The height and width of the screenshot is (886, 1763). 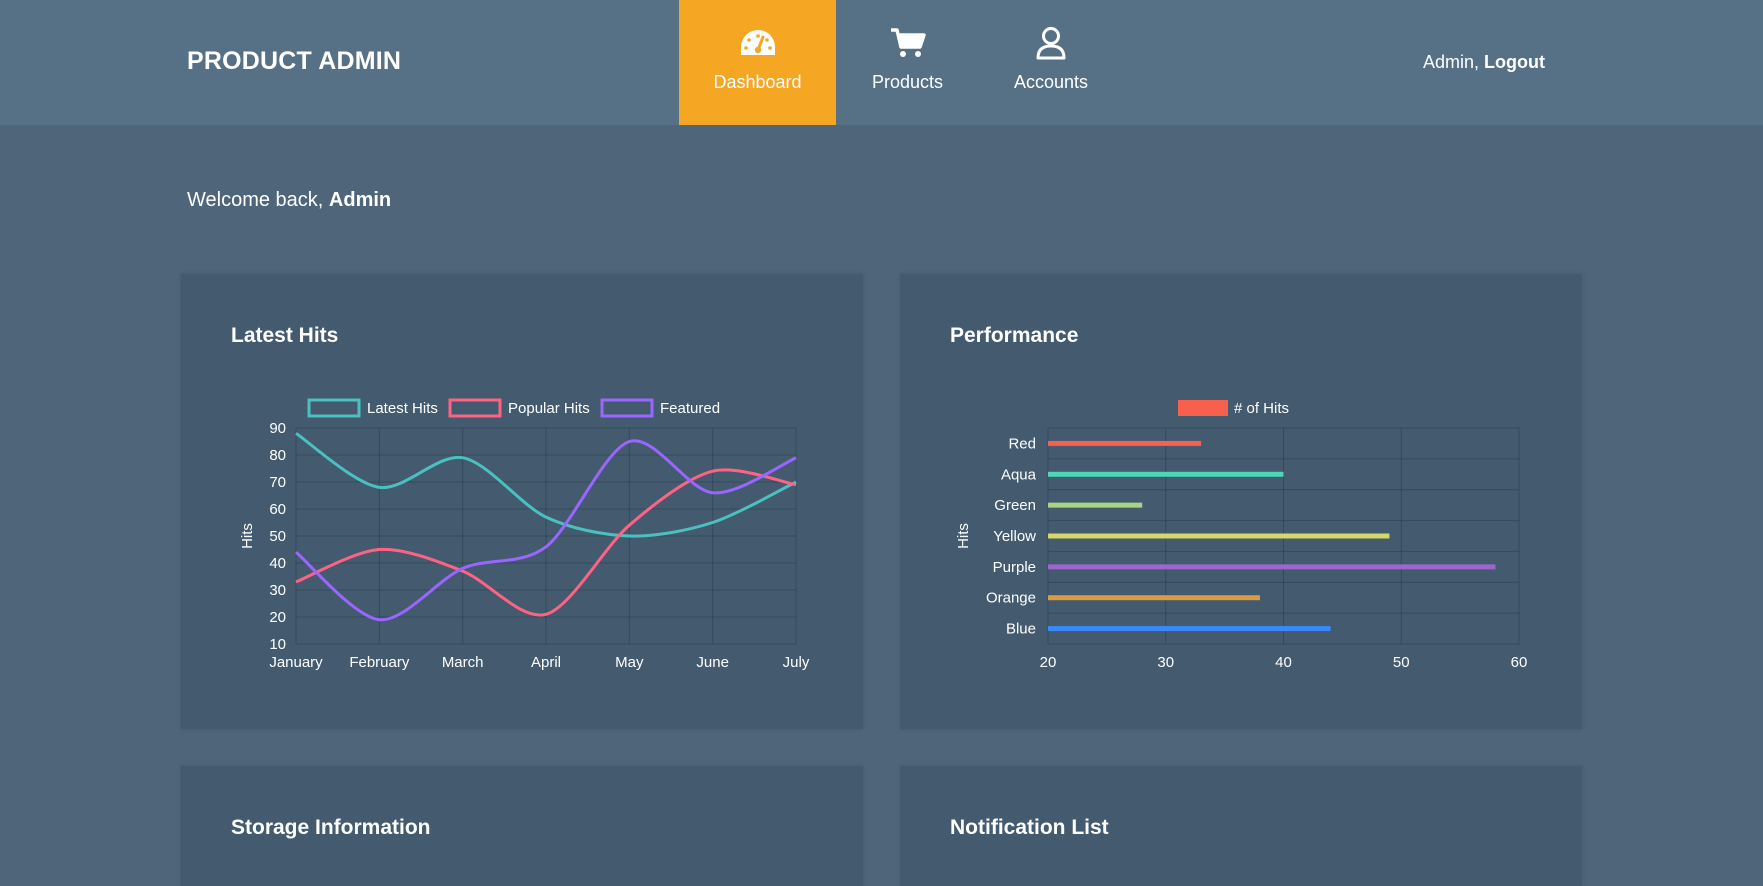 What do you see at coordinates (1519, 662) in the screenshot?
I see `x-tick-label: 60` at bounding box center [1519, 662].